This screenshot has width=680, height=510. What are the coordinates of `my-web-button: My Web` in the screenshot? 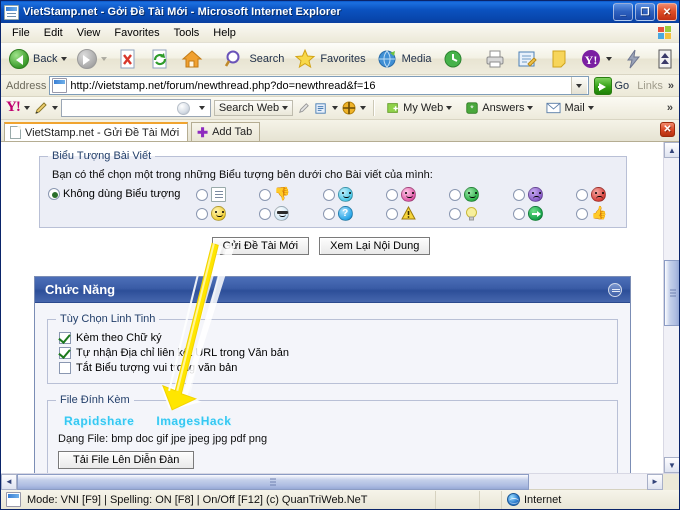 It's located at (419, 108).